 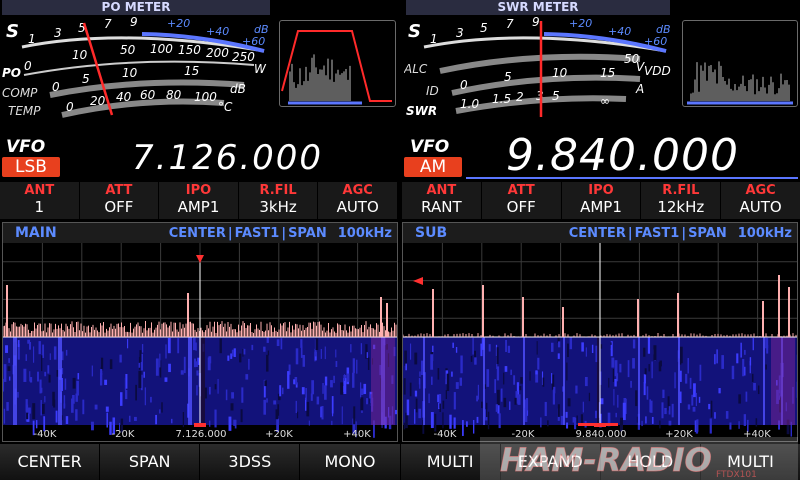 I want to click on po-tick-0: 0, so click(x=28, y=66).